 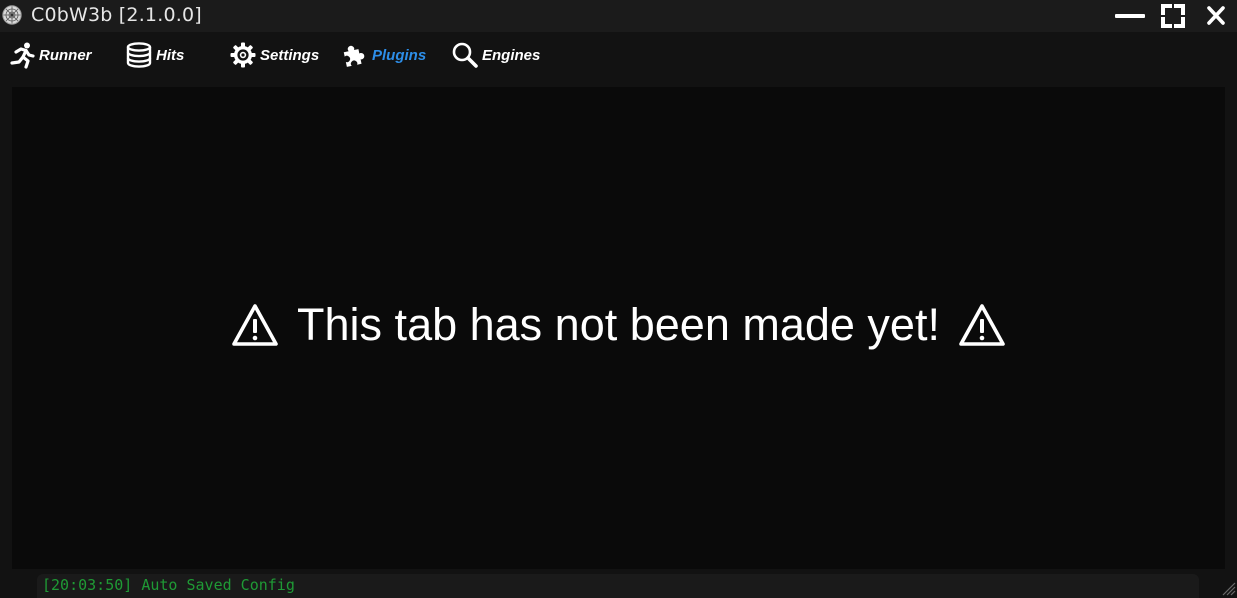 What do you see at coordinates (618, 586) in the screenshot?
I see `log-panel: [20:03:50] Auto Saved Config` at bounding box center [618, 586].